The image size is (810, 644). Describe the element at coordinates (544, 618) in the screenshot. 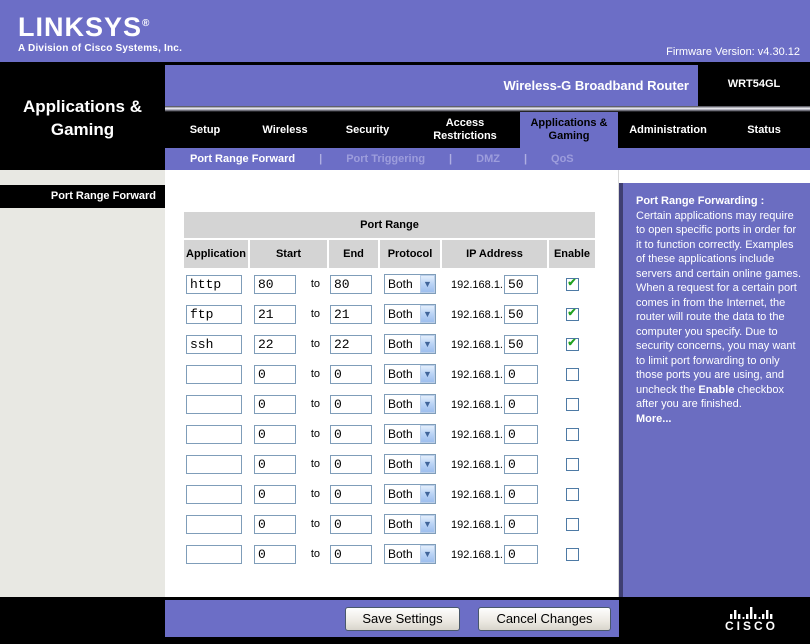

I see `cancel-changes-button: Cancel Changes` at that location.